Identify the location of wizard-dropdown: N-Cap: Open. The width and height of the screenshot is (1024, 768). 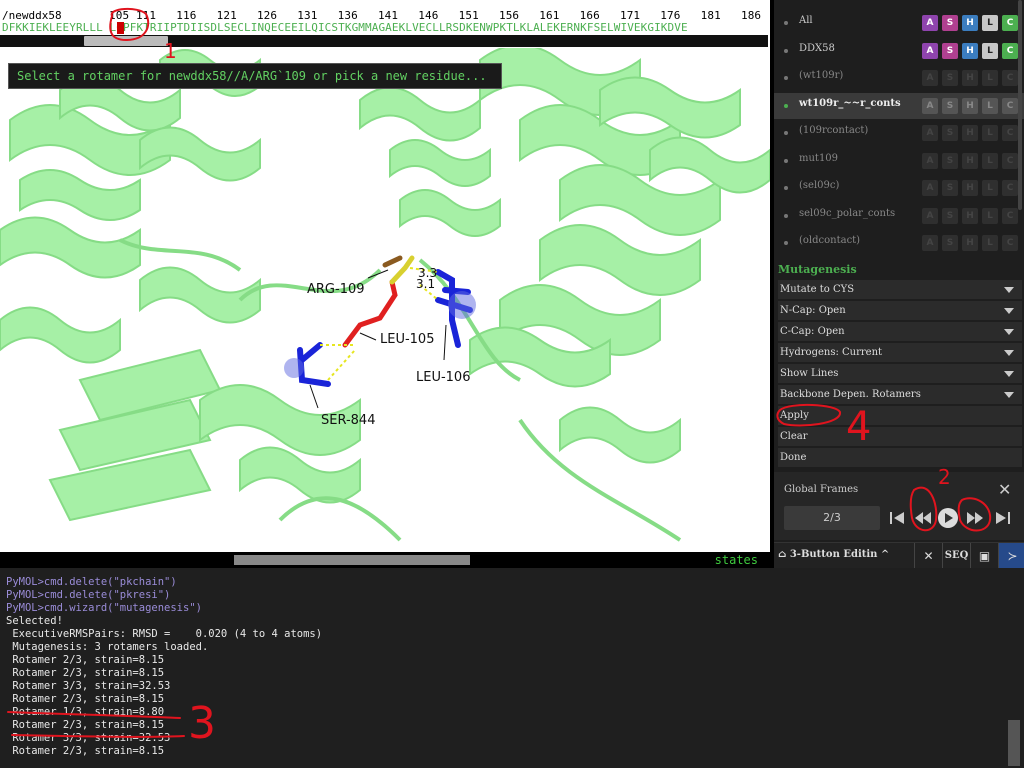
(900, 310).